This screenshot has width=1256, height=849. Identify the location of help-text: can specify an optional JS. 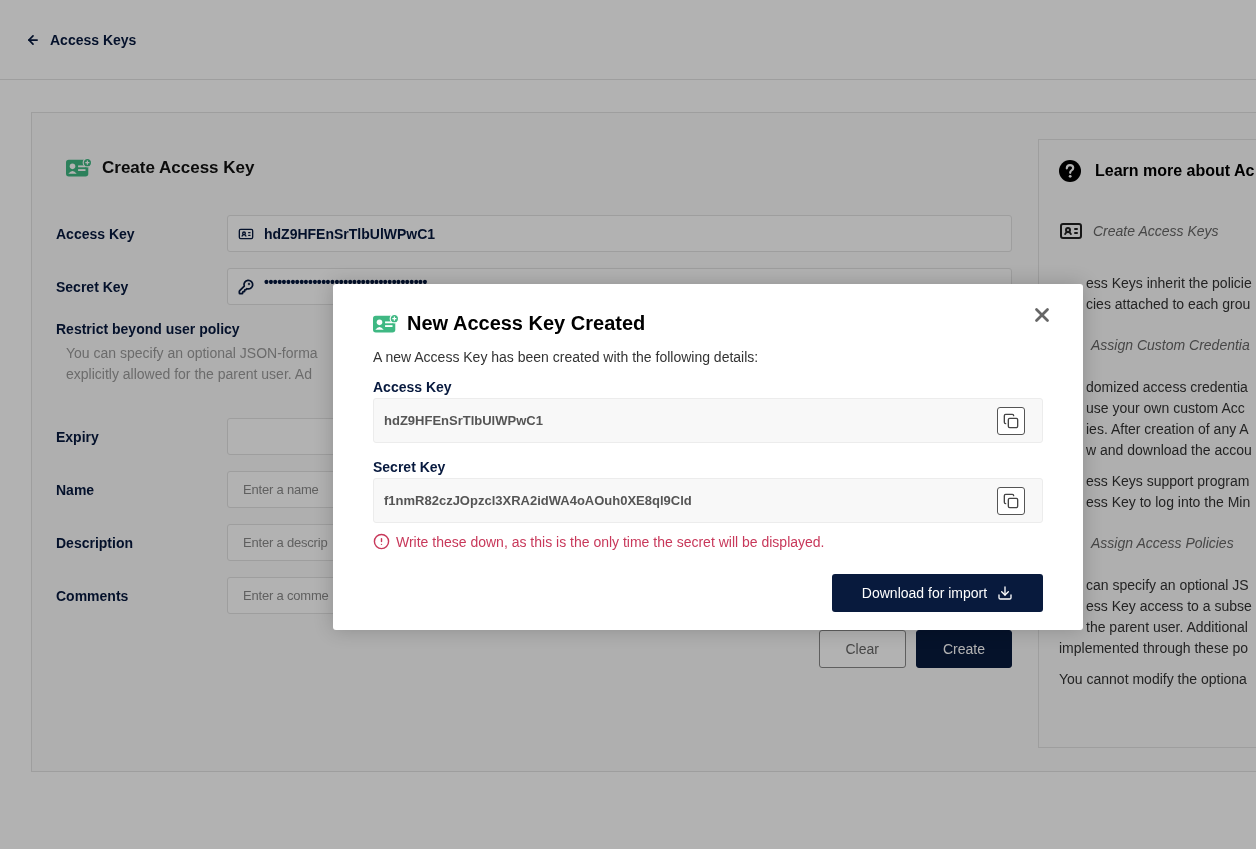
(1167, 585).